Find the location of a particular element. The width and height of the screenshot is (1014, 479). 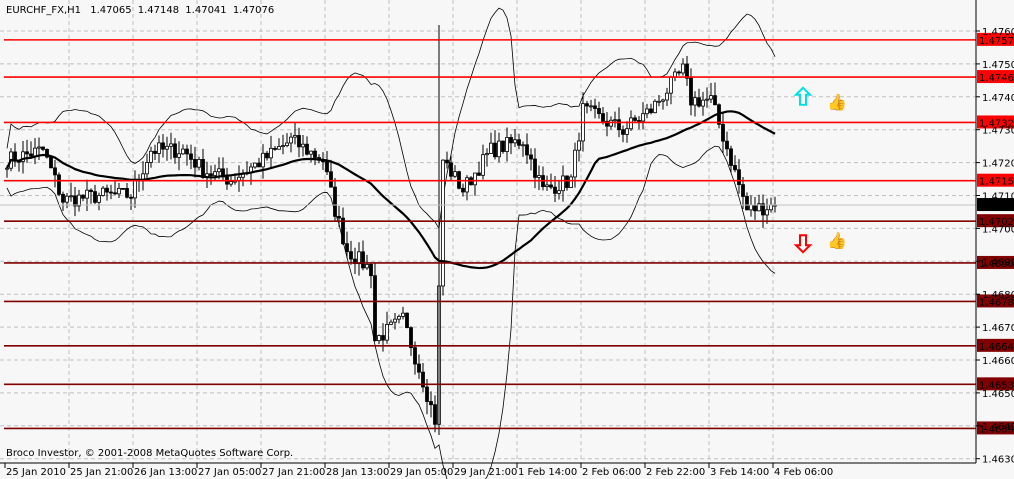

y-tick-label: 1.46905 is located at coordinates (998, 262).